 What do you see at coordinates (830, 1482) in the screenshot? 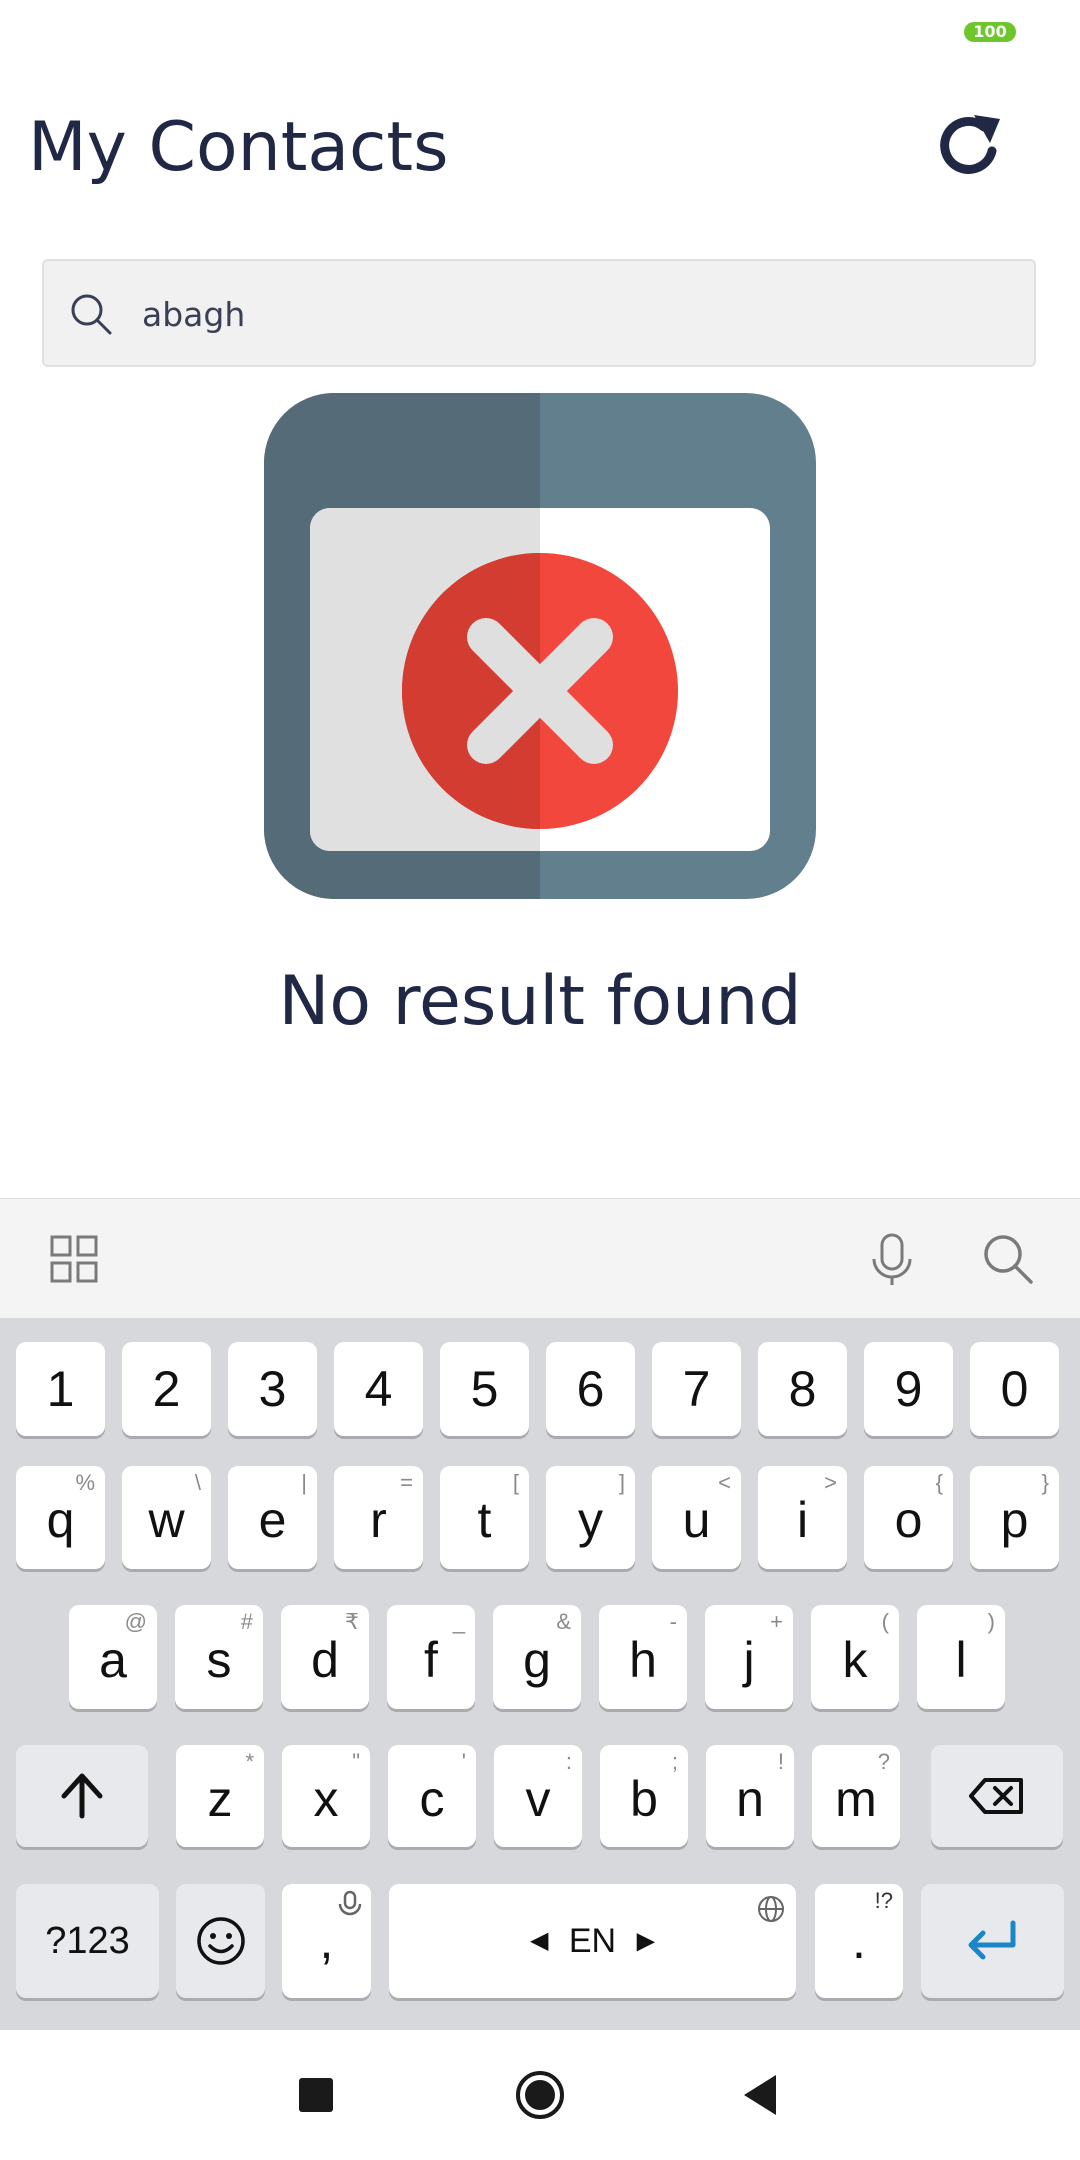
I see `key-hint: >` at bounding box center [830, 1482].